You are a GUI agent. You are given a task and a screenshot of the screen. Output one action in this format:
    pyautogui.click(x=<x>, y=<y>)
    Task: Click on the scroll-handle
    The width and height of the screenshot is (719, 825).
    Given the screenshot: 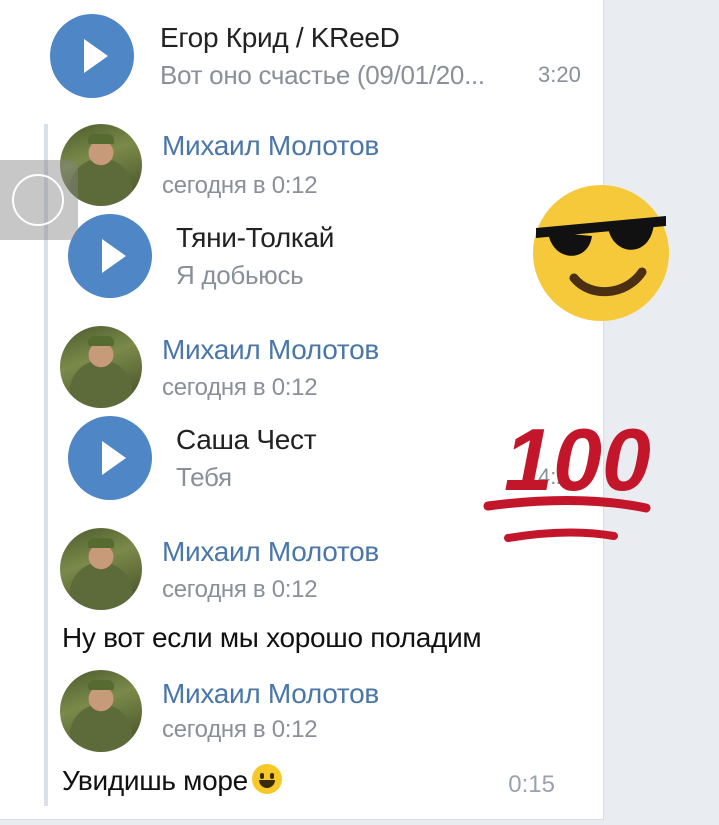 What is the action you would take?
    pyautogui.click(x=39, y=200)
    